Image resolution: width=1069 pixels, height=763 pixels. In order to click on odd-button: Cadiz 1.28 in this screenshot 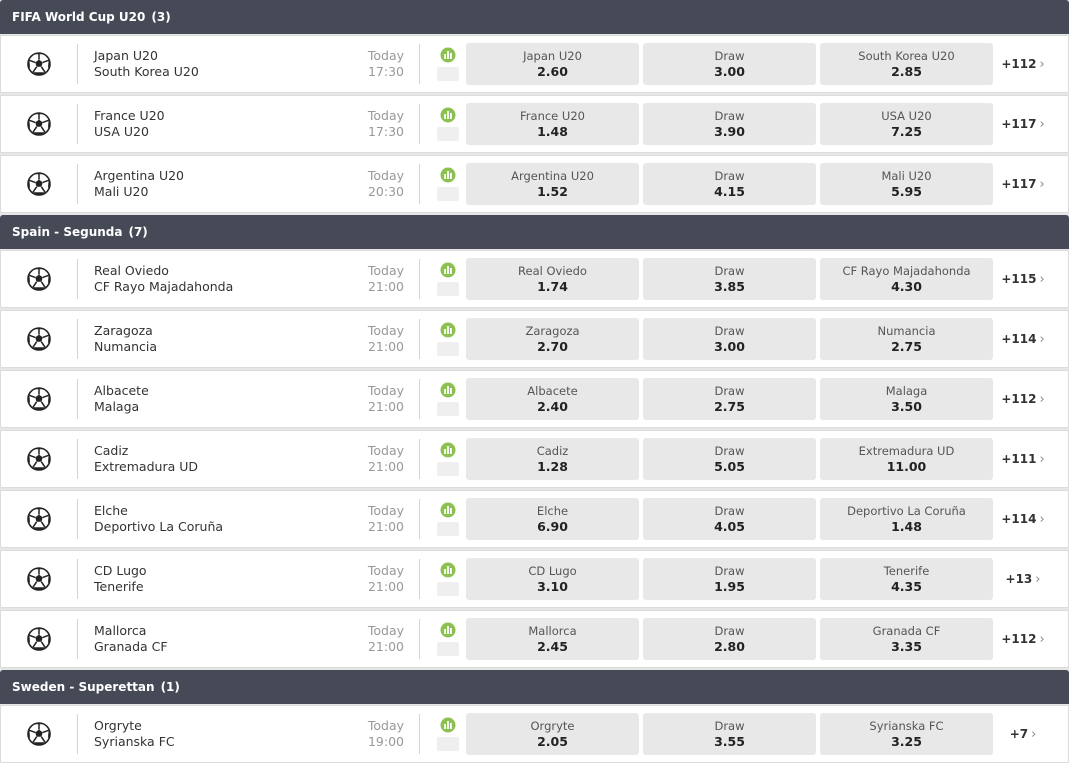, I will do `click(552, 459)`.